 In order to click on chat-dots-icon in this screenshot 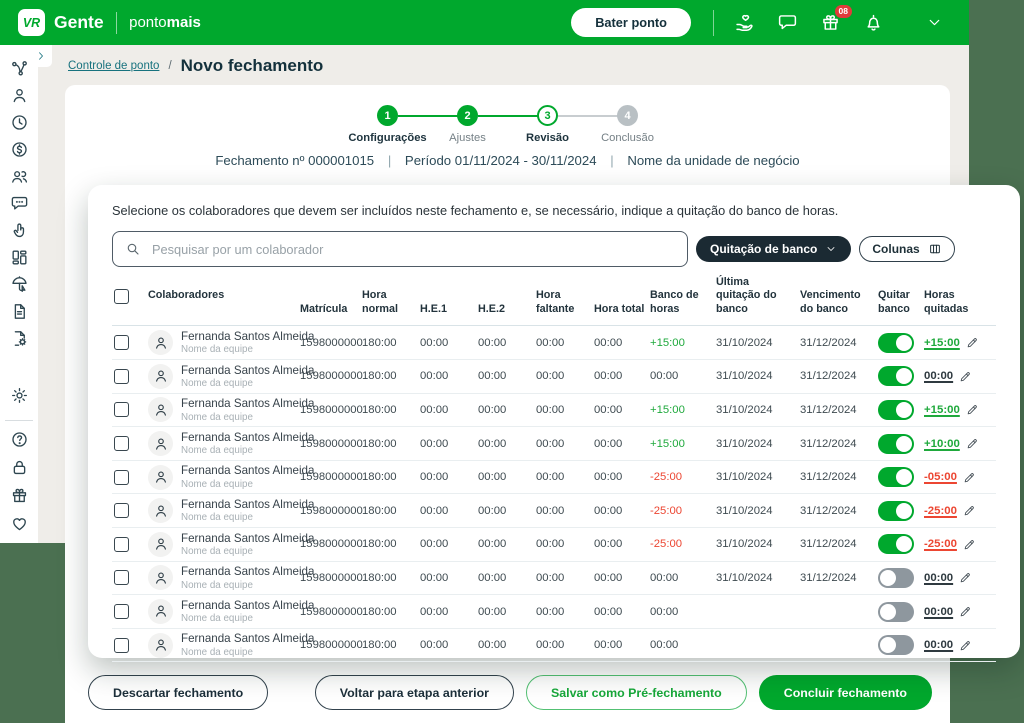, I will do `click(19, 203)`.